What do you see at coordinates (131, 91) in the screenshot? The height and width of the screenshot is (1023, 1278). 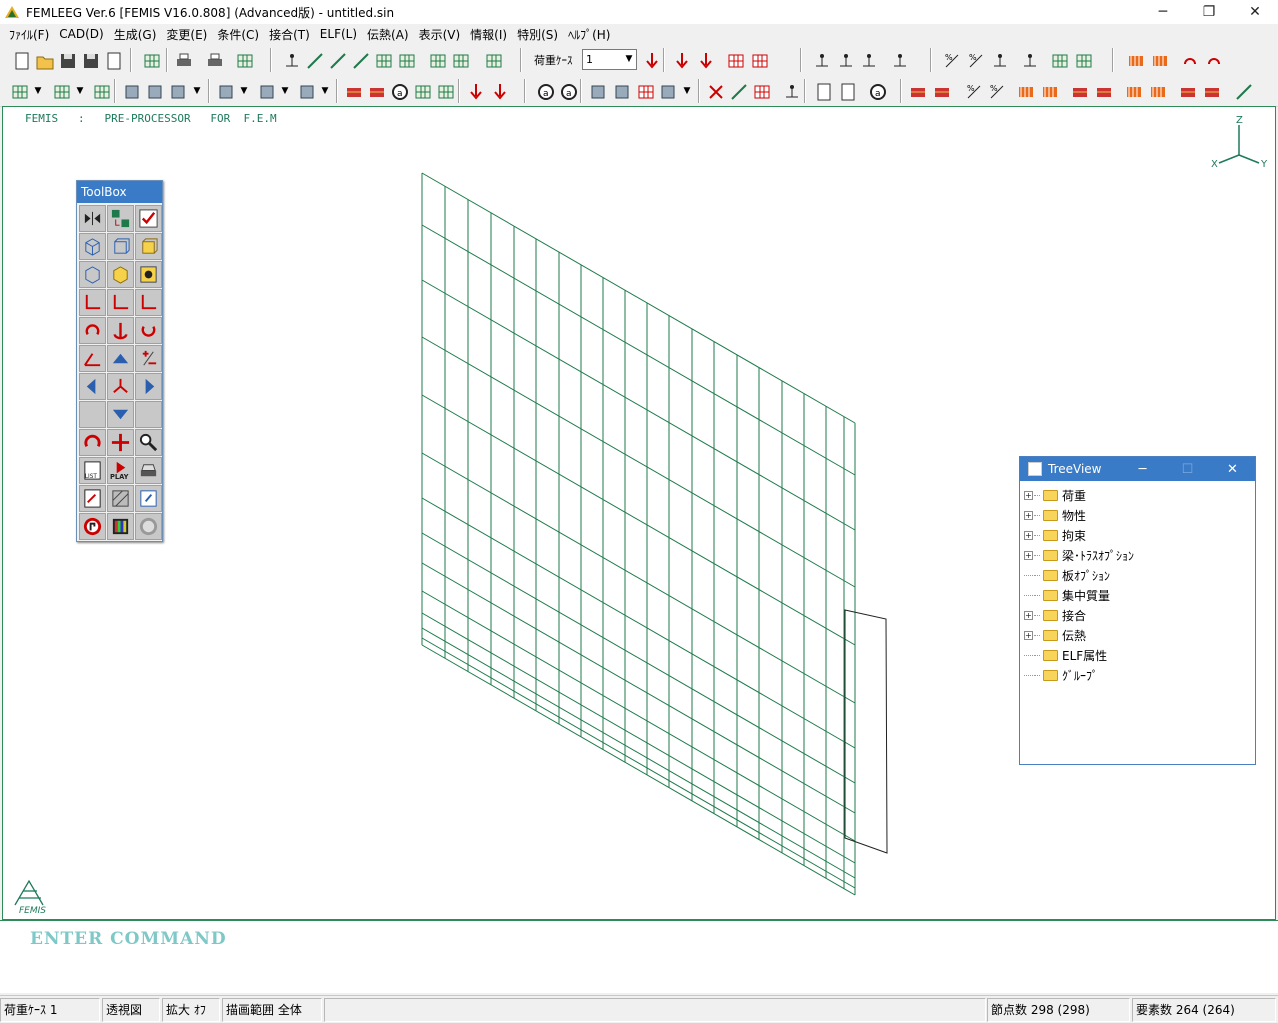 I see `select-icon` at bounding box center [131, 91].